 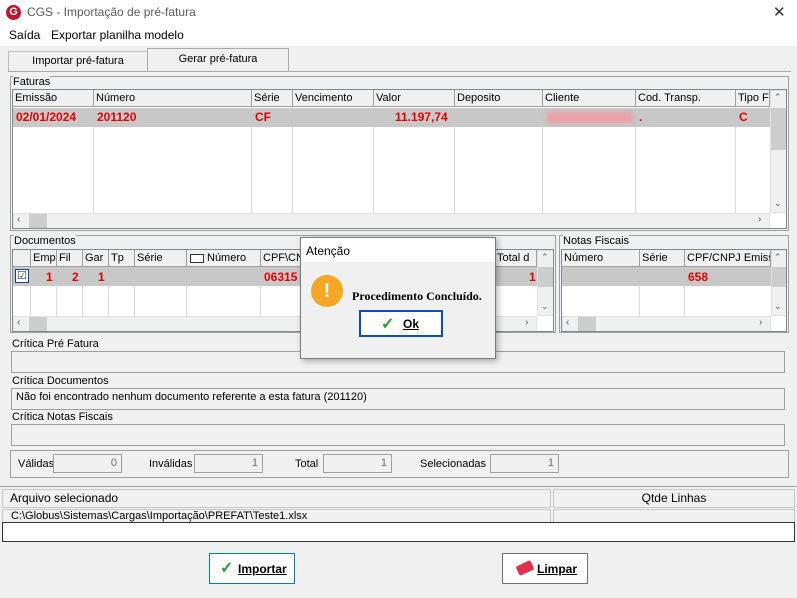 I want to click on col-numero: Número, so click(x=173, y=98).